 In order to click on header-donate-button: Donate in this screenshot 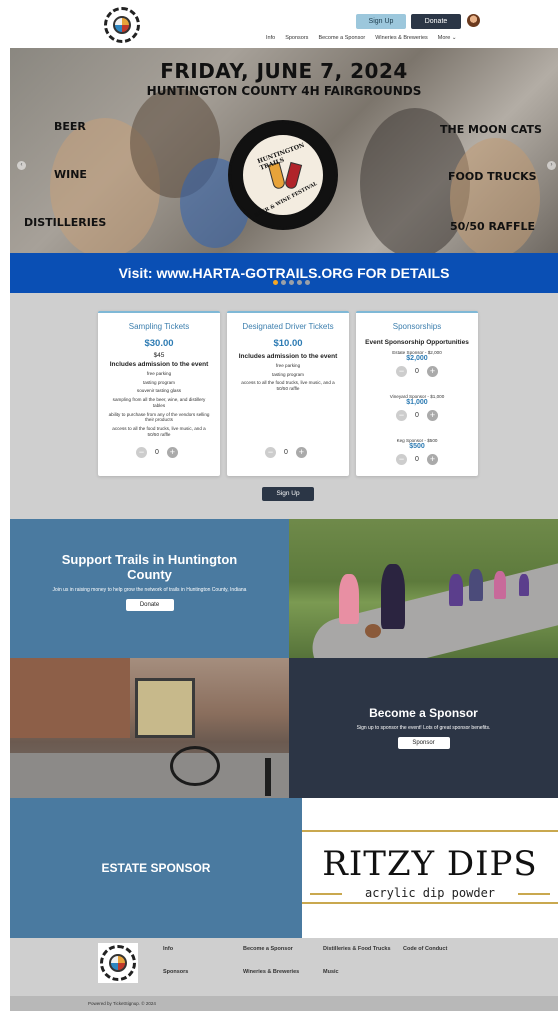, I will do `click(436, 21)`.